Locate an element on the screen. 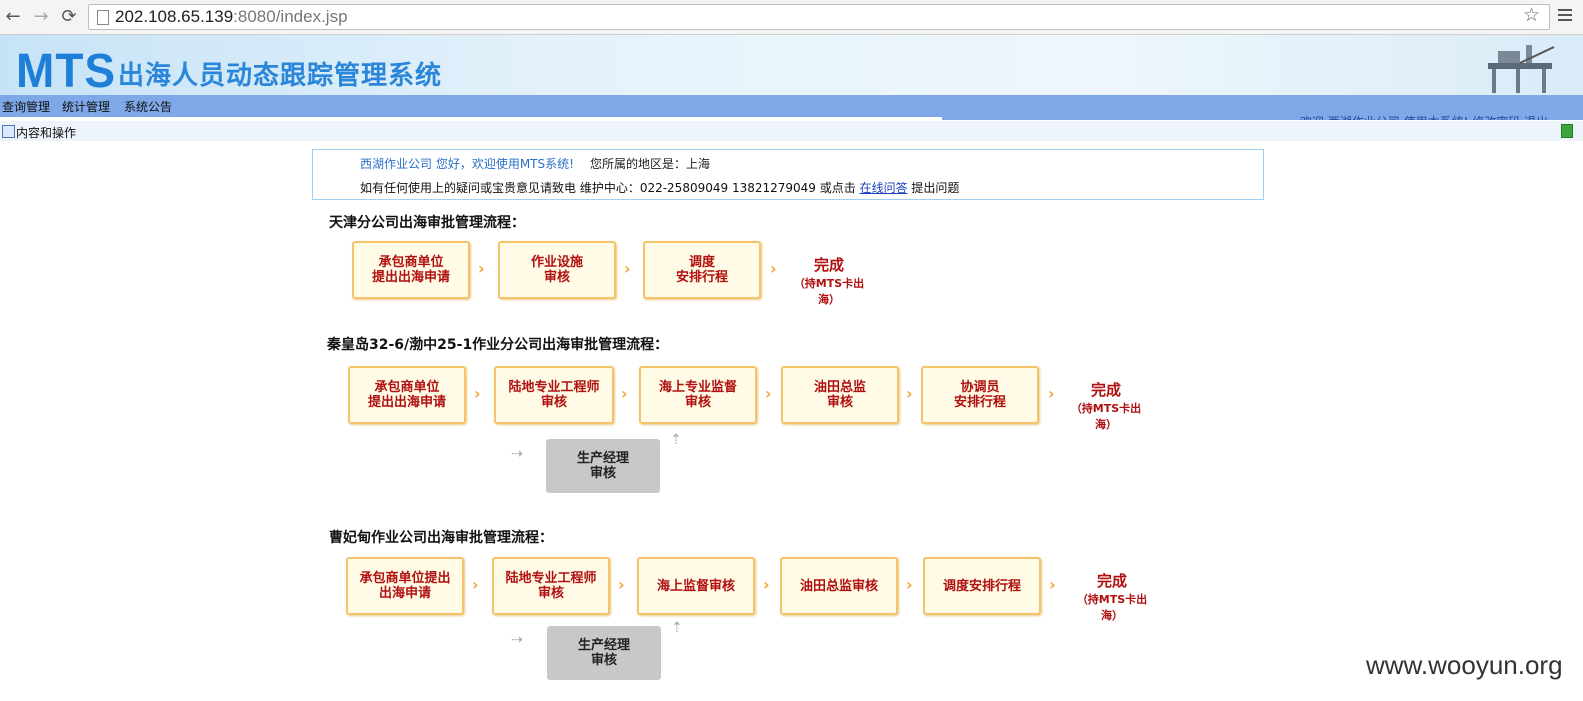 This screenshot has width=1583, height=701. flow-step: 作业设施 审核 is located at coordinates (557, 270).